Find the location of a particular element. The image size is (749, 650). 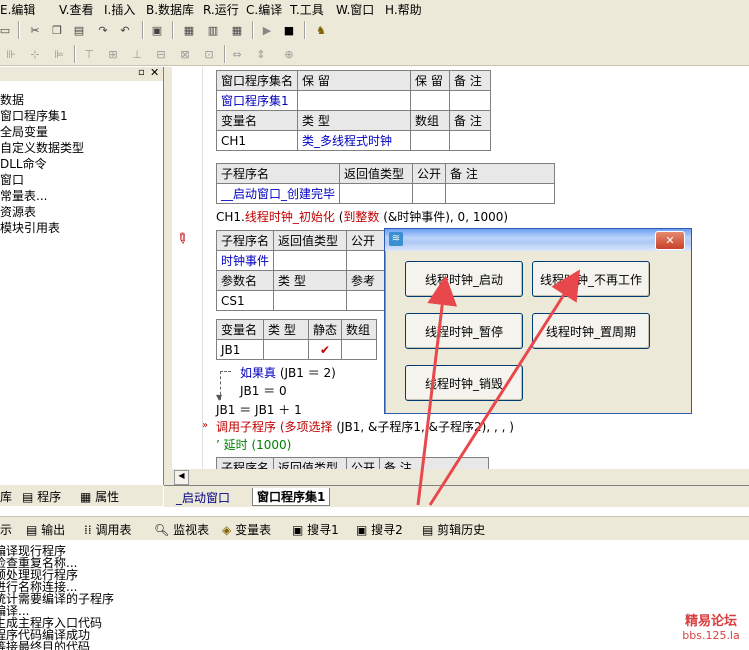

annotation-arrows is located at coordinates (498, 387).